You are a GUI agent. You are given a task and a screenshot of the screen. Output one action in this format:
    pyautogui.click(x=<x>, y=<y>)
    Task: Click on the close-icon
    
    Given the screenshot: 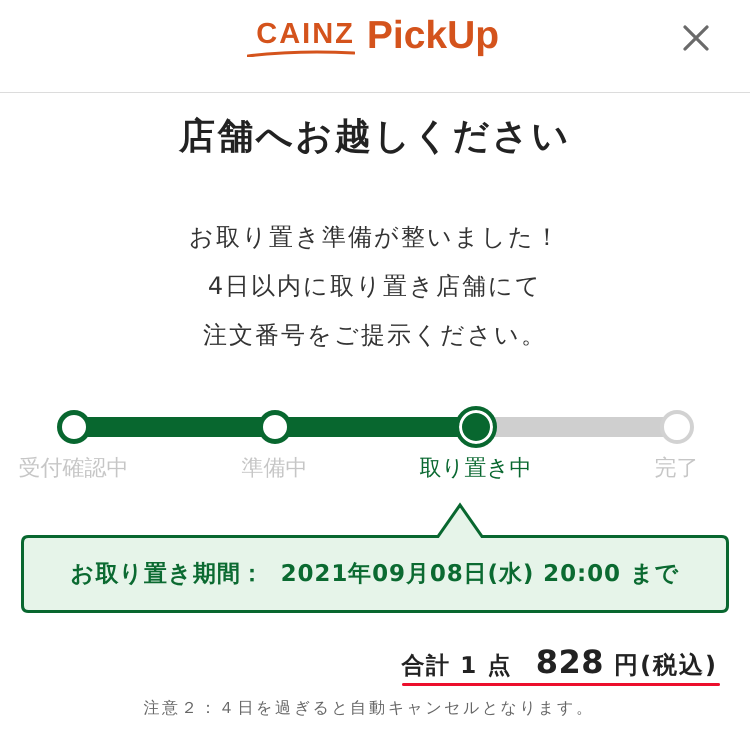 What is the action you would take?
    pyautogui.click(x=696, y=38)
    